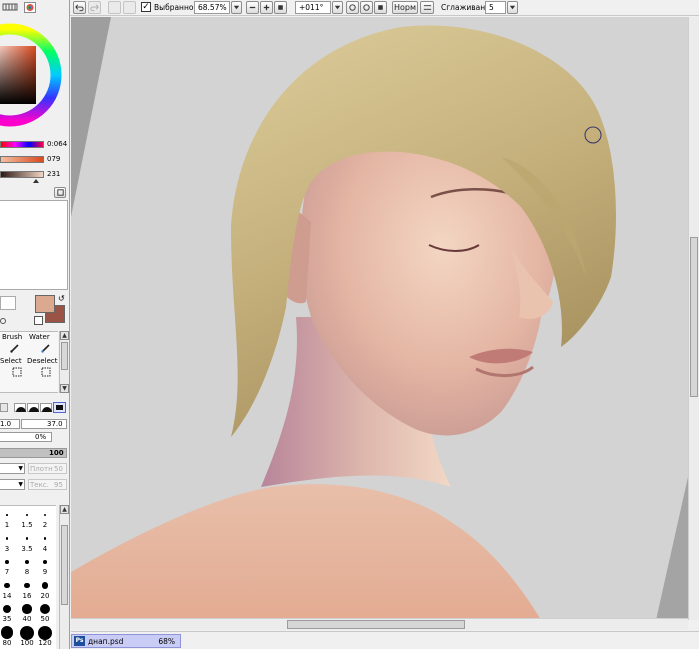 This screenshot has height=649, width=699. Describe the element at coordinates (8, 543) in the screenshot. I see `brush-size-preset: 3` at that location.